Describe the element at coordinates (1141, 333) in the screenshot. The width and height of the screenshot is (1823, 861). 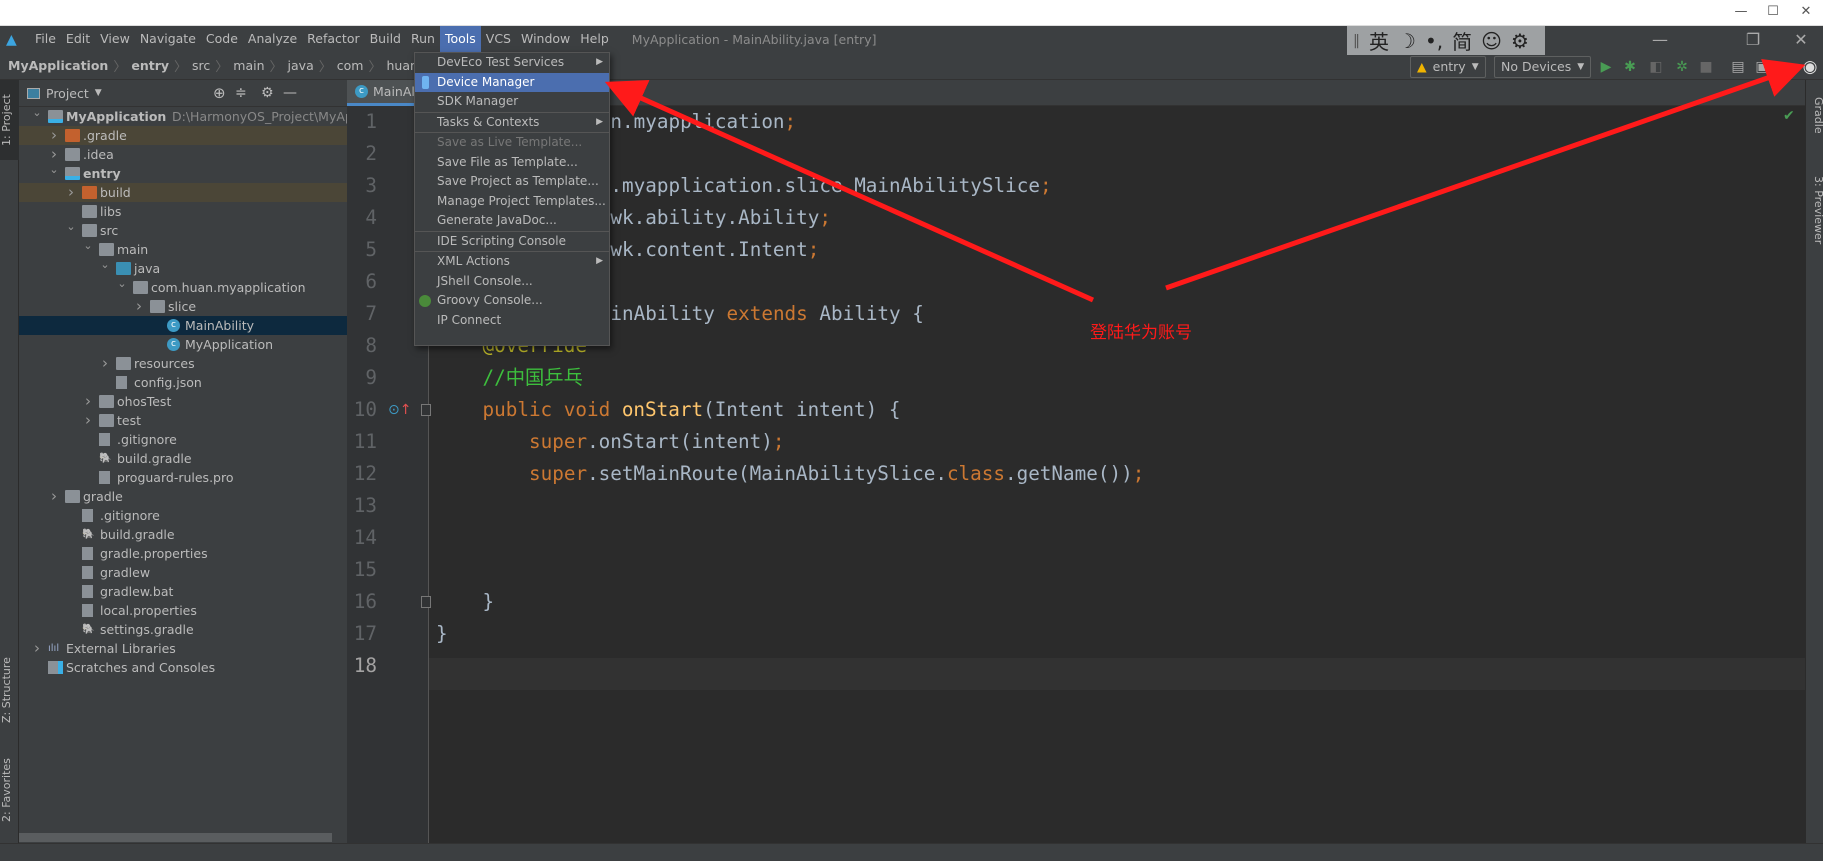
I see `annotation-label: 登陆华为账号` at that location.